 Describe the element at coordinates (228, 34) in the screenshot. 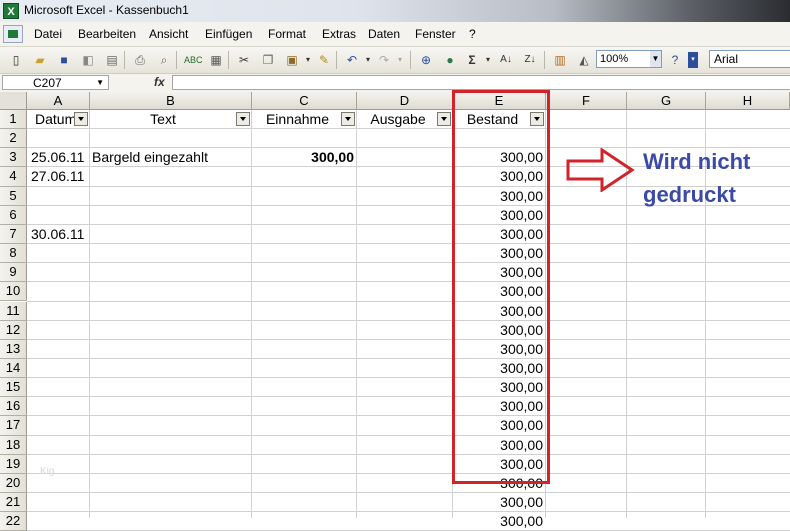

I see `menu-einfuegen: Einfügen` at that location.